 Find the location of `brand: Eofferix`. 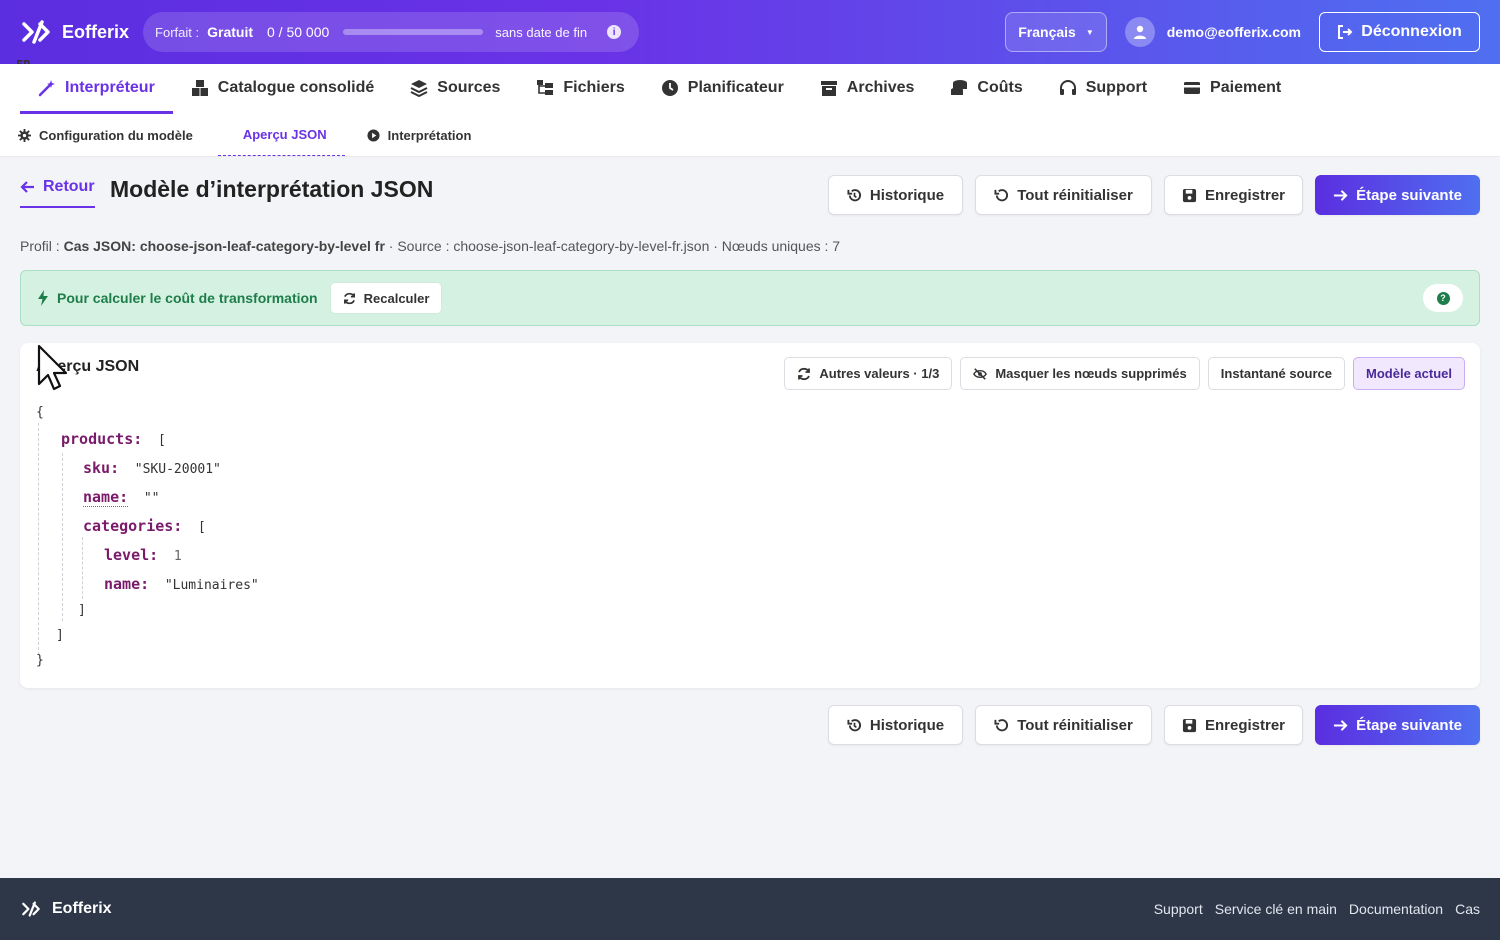

brand: Eofferix is located at coordinates (74, 32).